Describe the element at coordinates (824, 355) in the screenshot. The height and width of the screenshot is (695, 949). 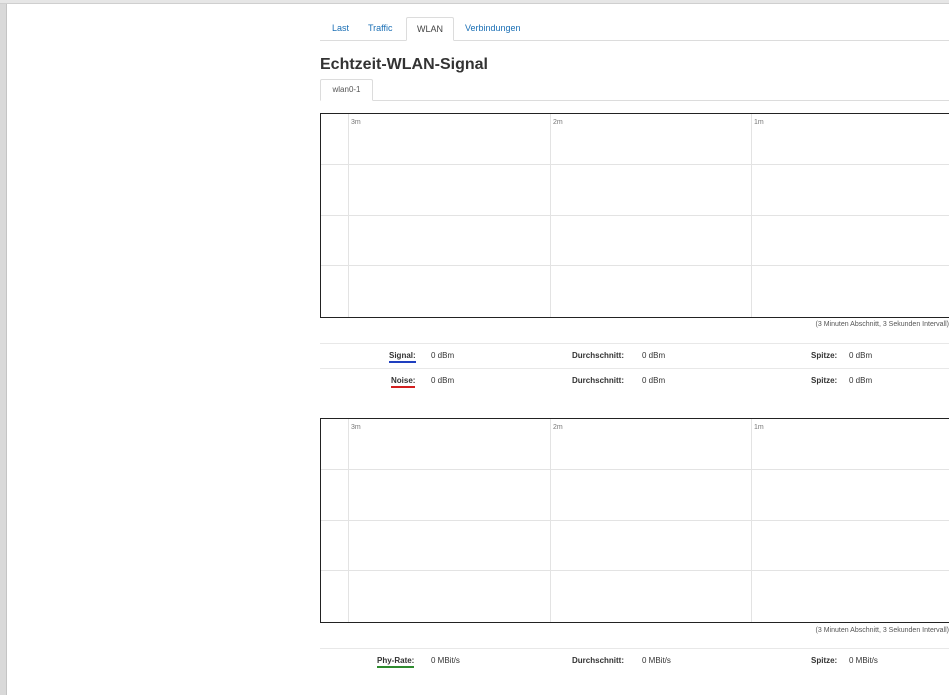
I see `signal-peak-label: Spitze:` at that location.